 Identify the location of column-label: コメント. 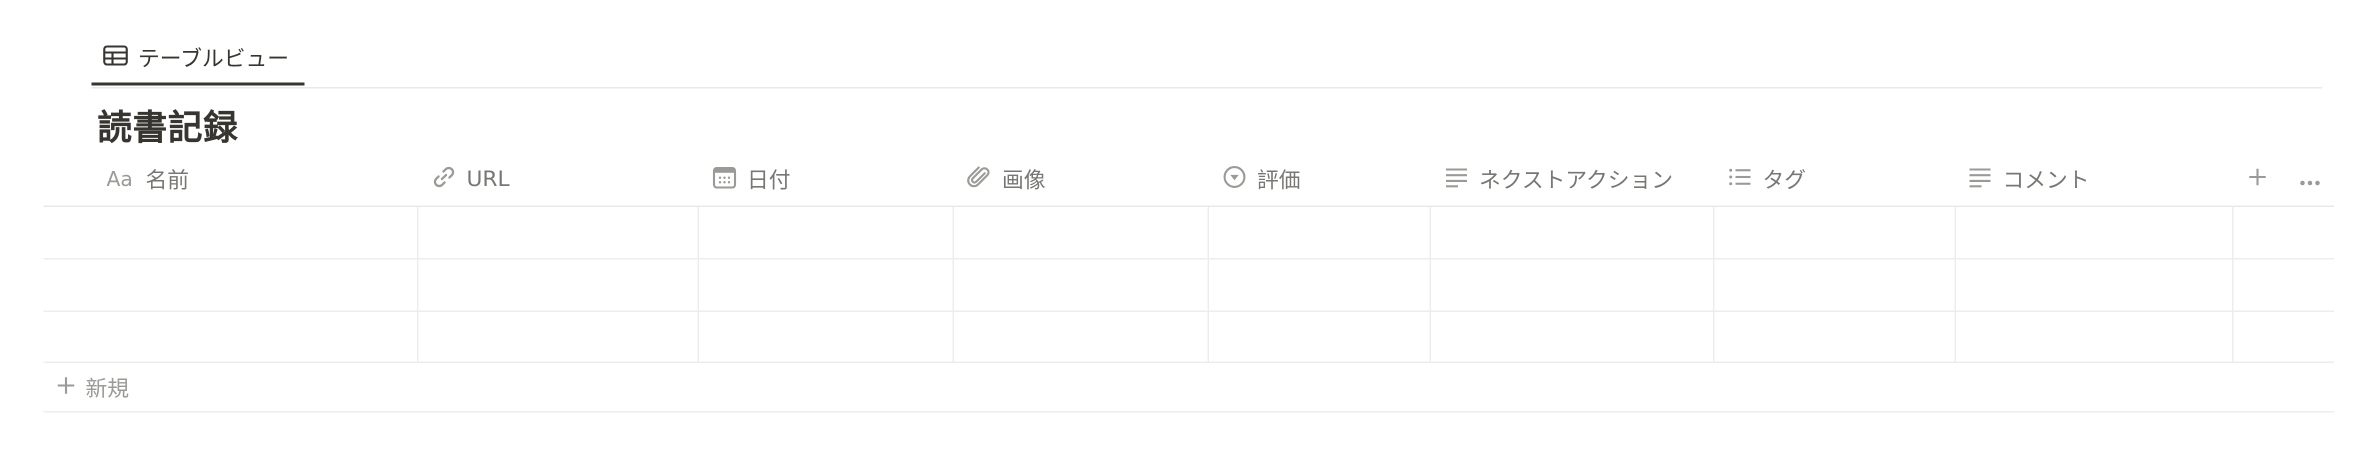
(2046, 181).